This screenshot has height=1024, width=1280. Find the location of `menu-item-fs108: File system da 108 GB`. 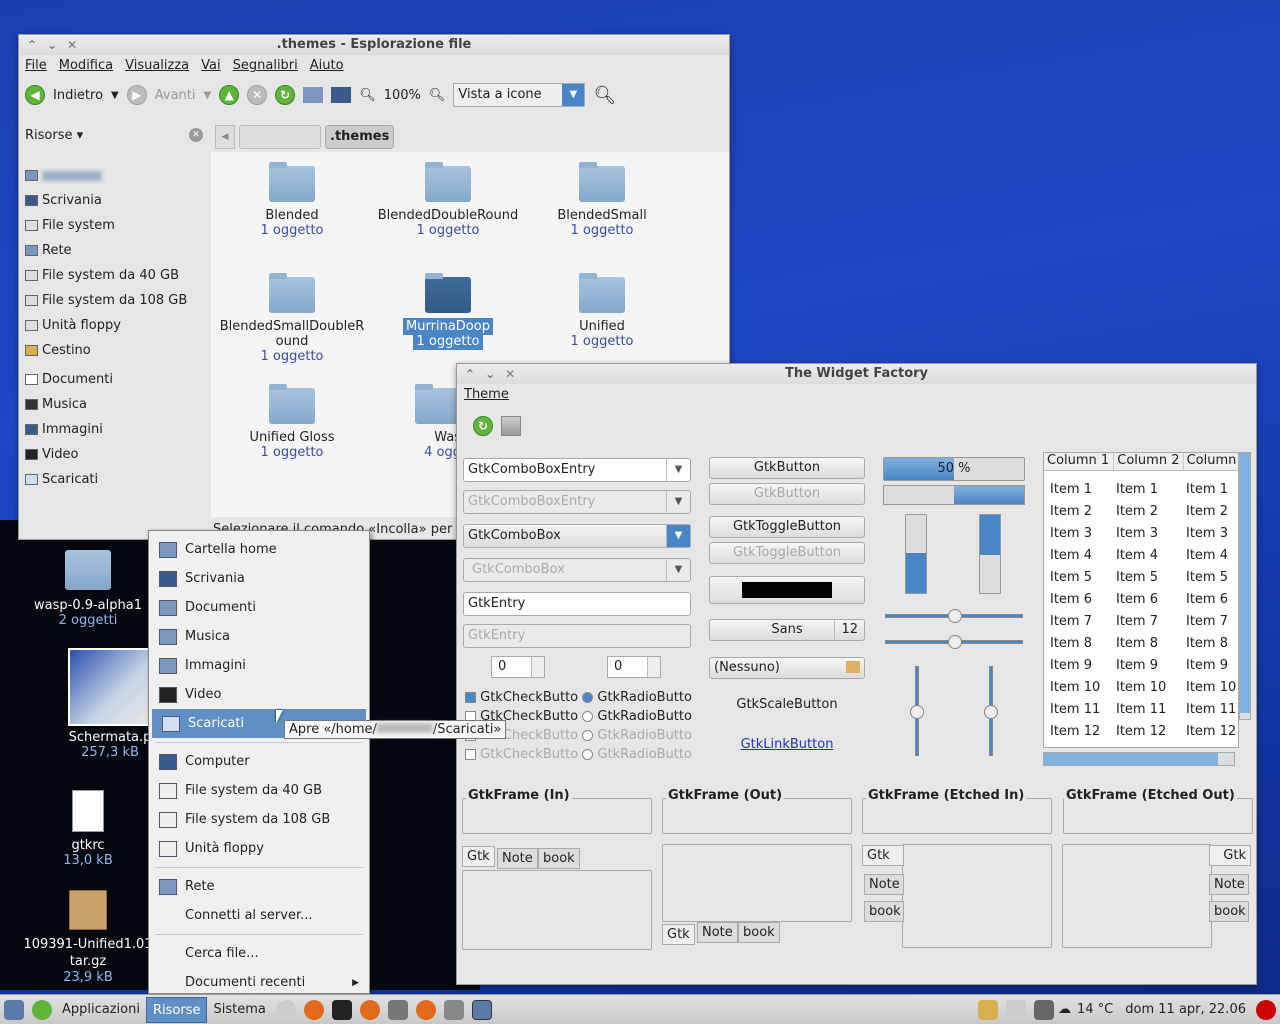

menu-item-fs108: File system da 108 GB is located at coordinates (259, 819).